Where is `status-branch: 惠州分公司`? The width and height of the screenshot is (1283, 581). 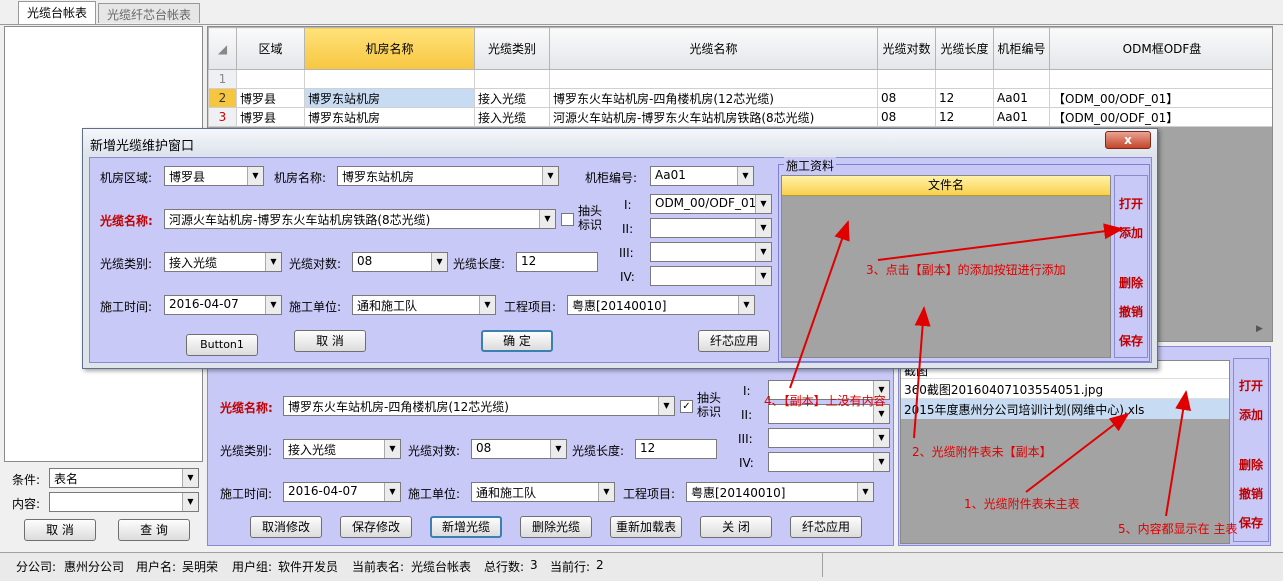
status-branch: 惠州分公司 is located at coordinates (94, 567).